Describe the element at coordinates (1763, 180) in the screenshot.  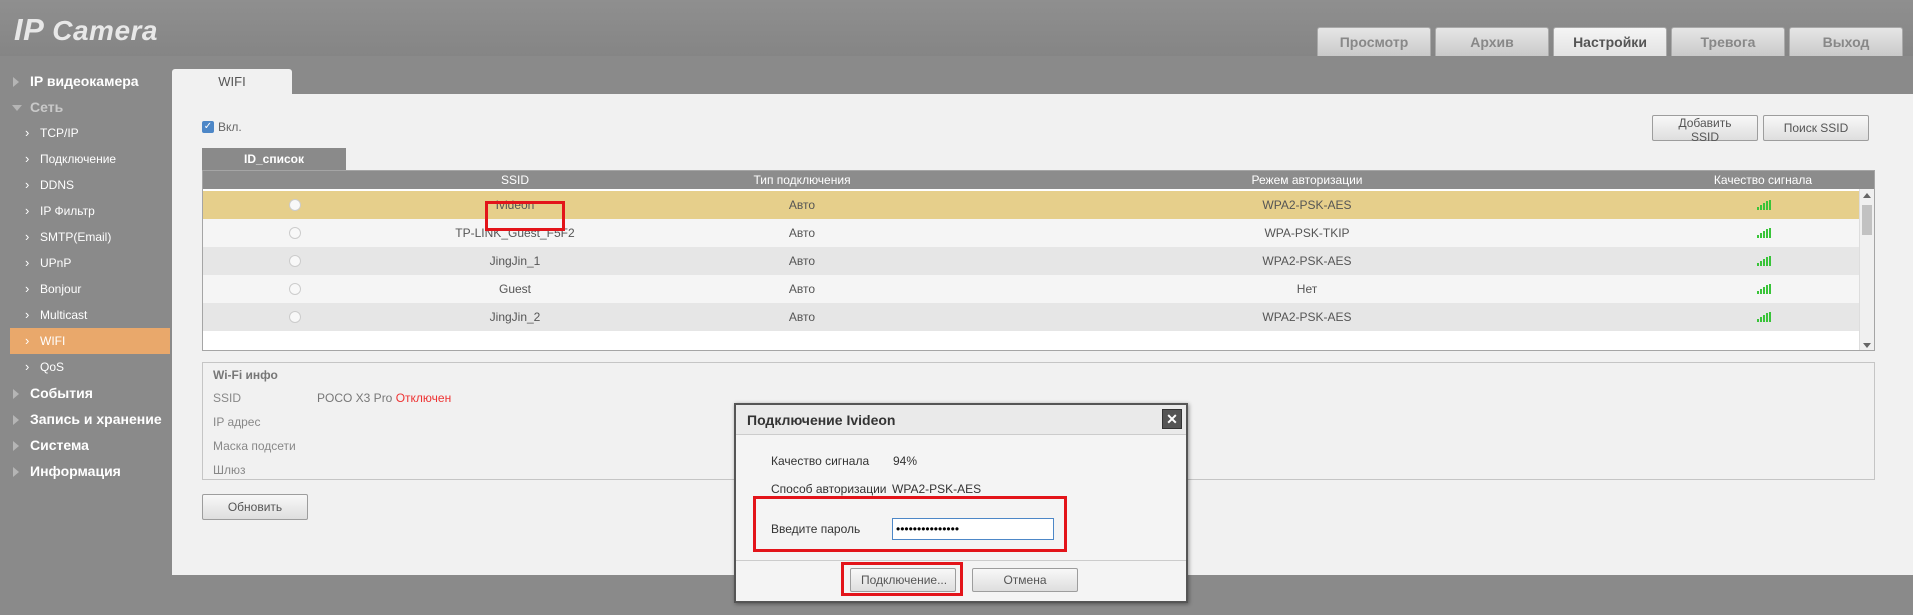
I see `col-signal: Качество сигнала` at that location.